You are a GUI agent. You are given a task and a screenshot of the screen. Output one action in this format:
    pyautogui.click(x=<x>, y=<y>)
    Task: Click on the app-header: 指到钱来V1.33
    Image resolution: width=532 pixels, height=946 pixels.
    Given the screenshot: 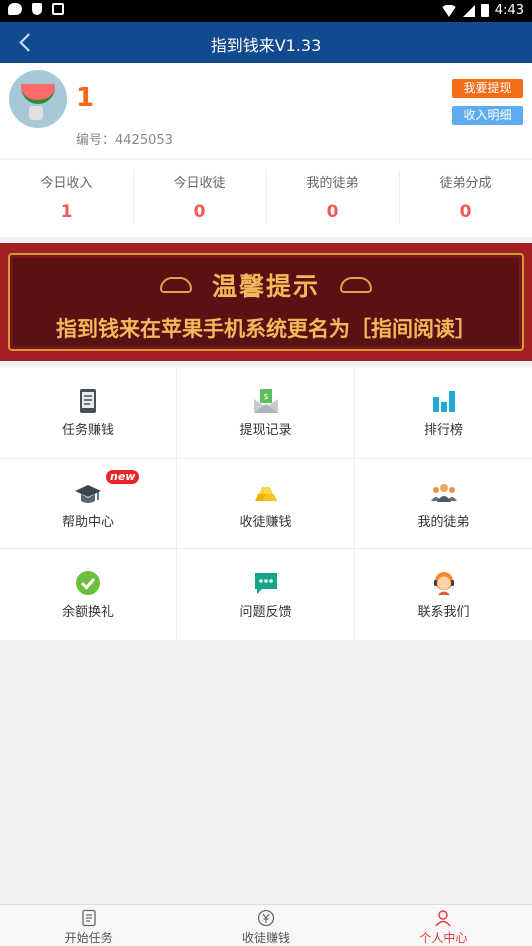 What is the action you would take?
    pyautogui.click(x=266, y=42)
    